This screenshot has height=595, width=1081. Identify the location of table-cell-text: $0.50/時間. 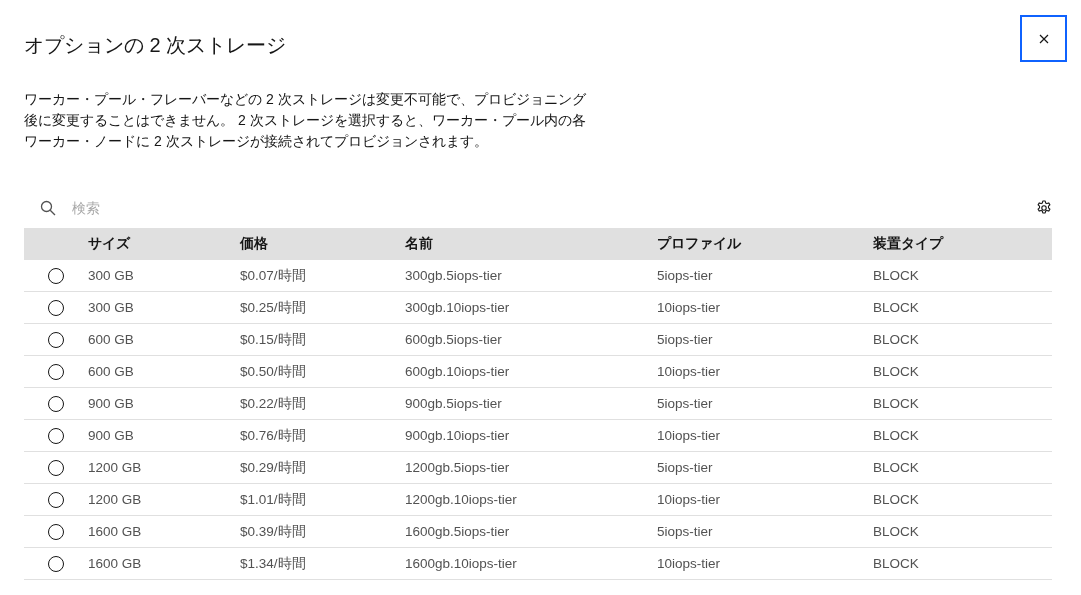
(273, 371).